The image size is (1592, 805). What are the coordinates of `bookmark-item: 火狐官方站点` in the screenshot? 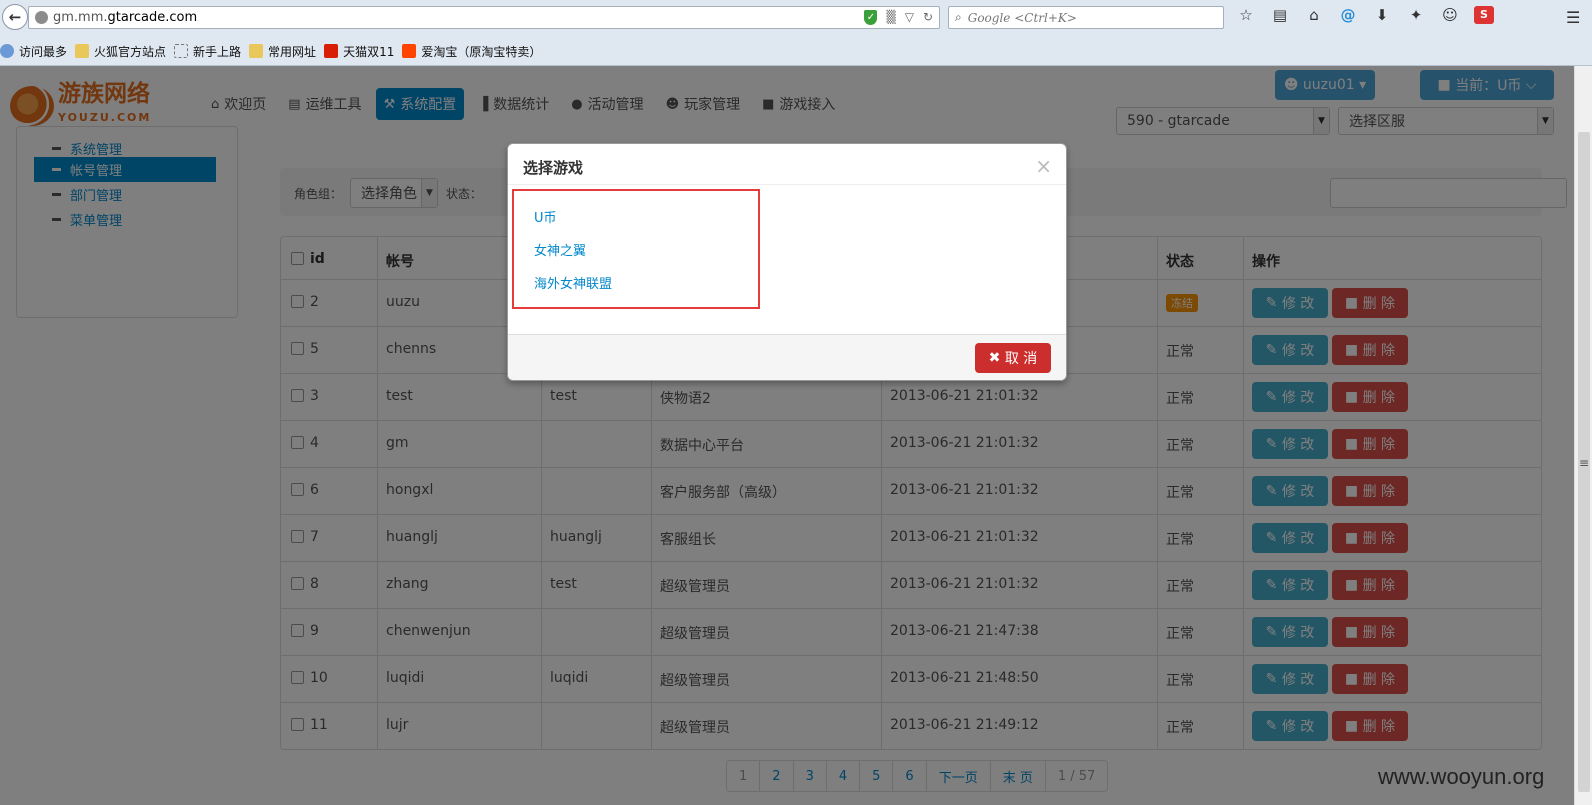 It's located at (120, 51).